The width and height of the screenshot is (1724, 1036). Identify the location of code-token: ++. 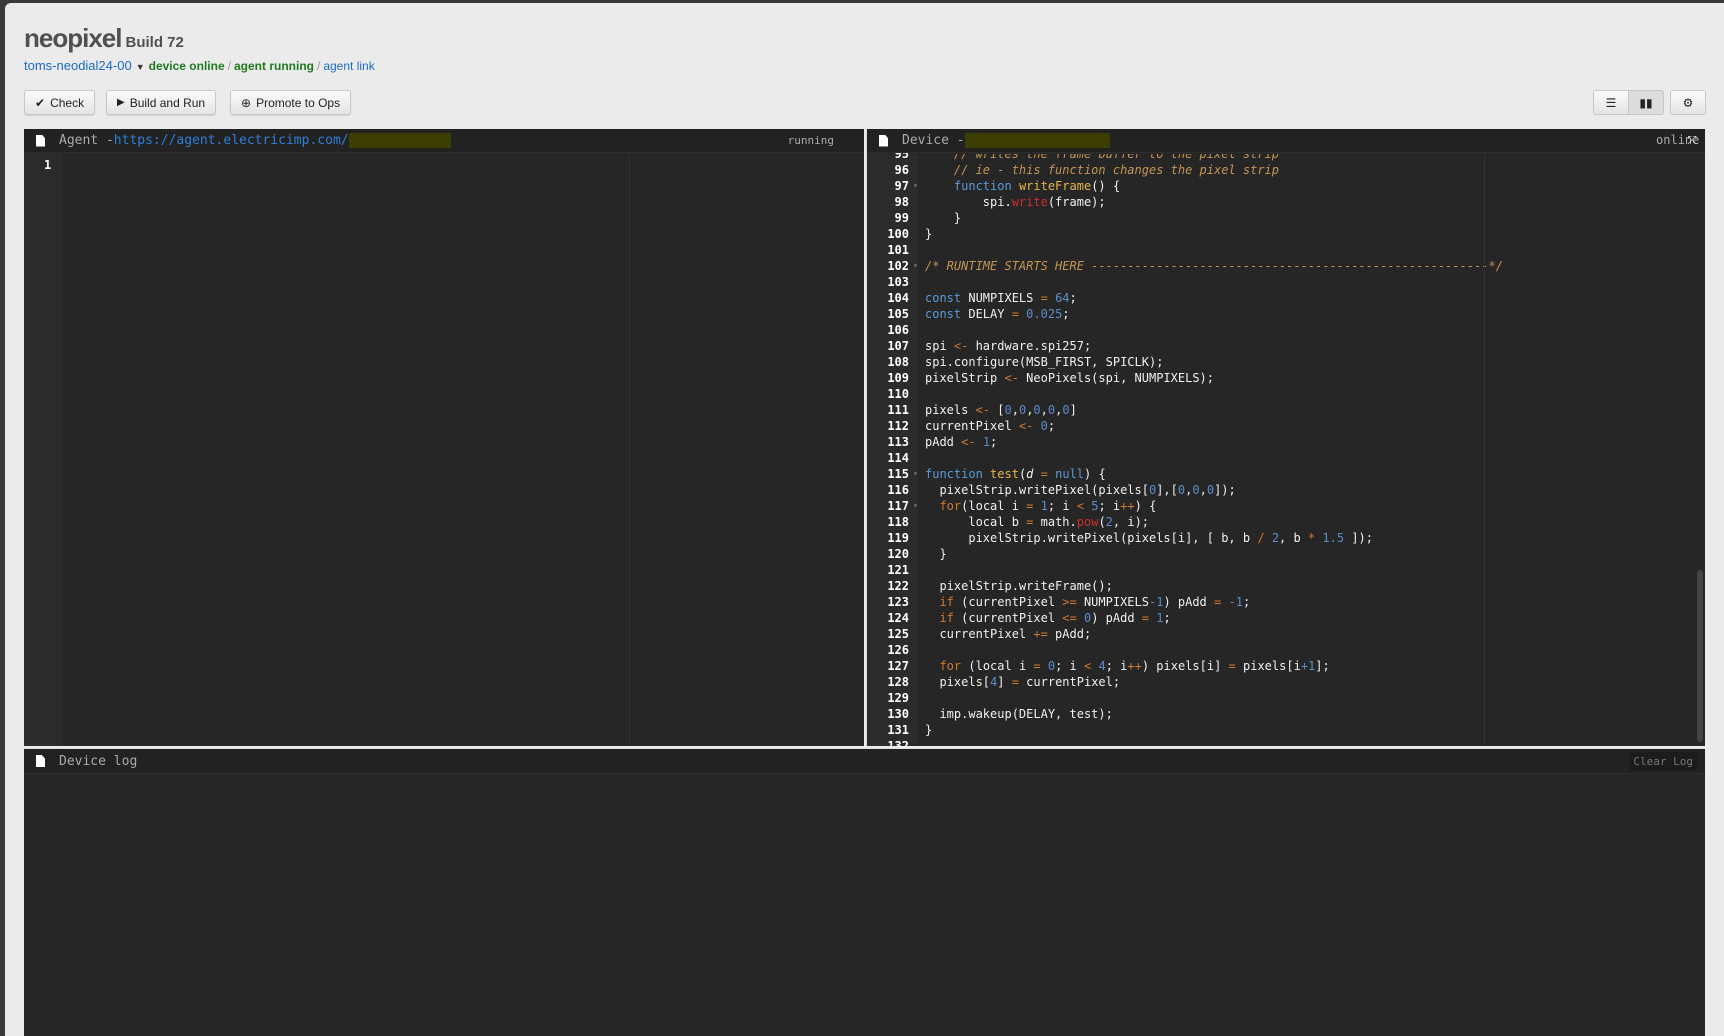
(1134, 666).